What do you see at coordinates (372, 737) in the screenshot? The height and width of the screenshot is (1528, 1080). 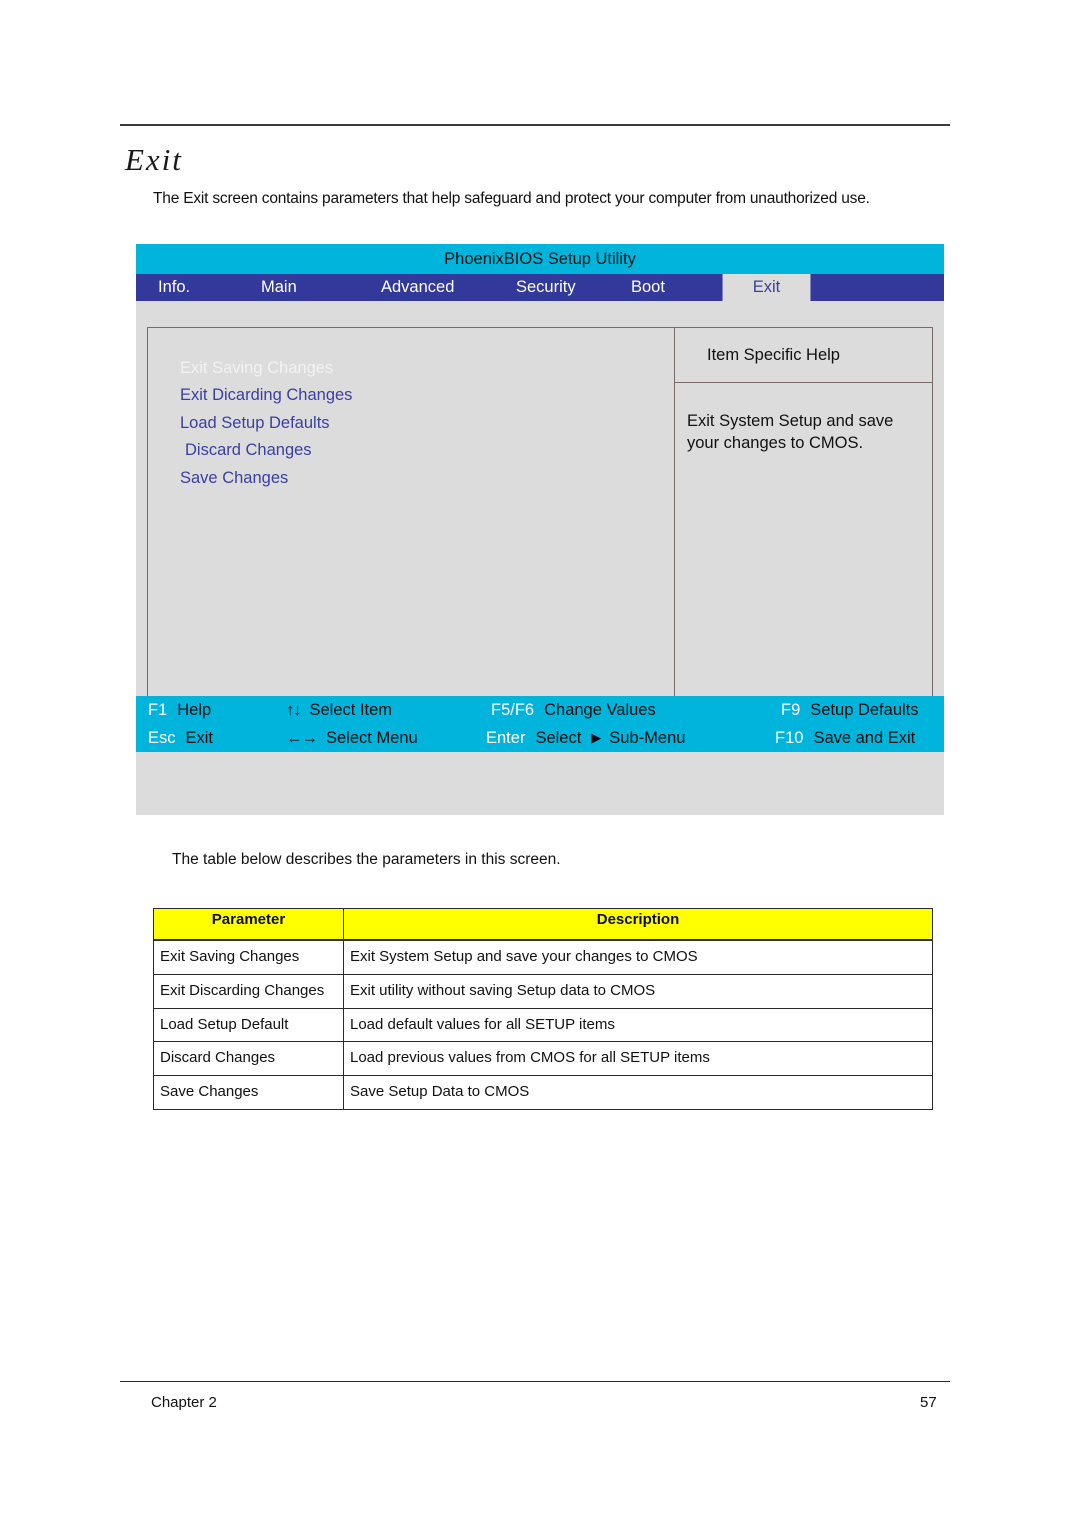 I see `key-leftright-action: Select Menu` at bounding box center [372, 737].